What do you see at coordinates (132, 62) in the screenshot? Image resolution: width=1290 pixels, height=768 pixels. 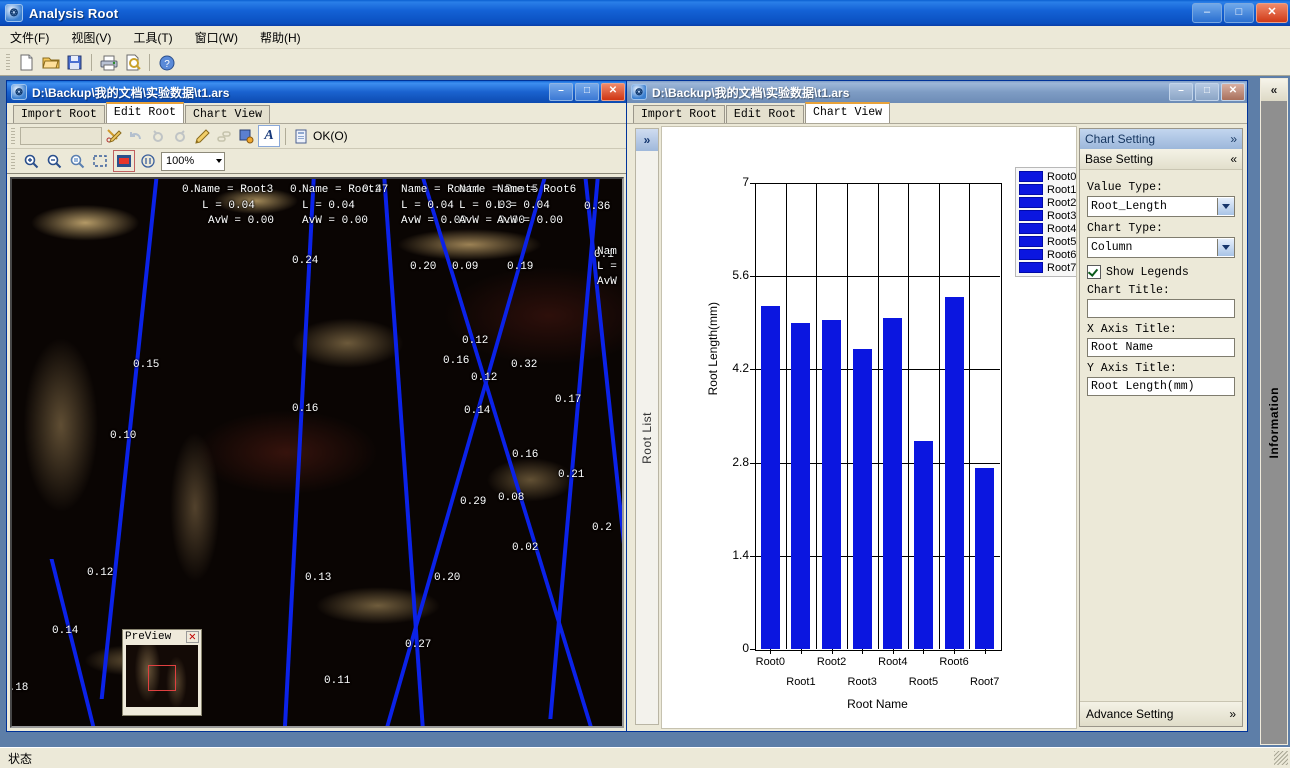 I see `print-preview-icon` at bounding box center [132, 62].